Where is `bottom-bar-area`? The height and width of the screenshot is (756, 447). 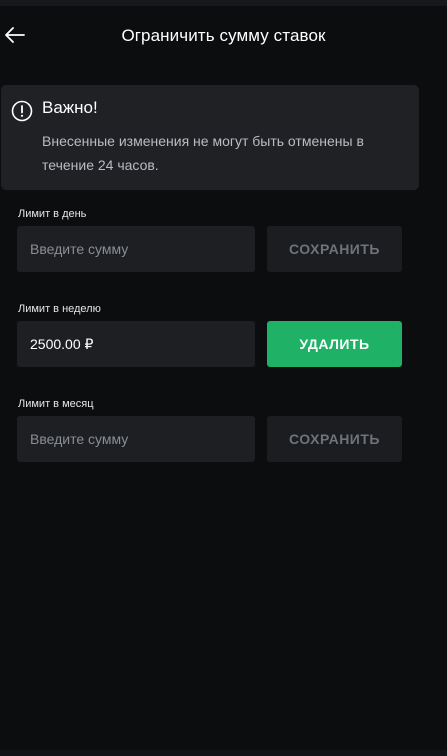 bottom-bar-area is located at coordinates (223, 753).